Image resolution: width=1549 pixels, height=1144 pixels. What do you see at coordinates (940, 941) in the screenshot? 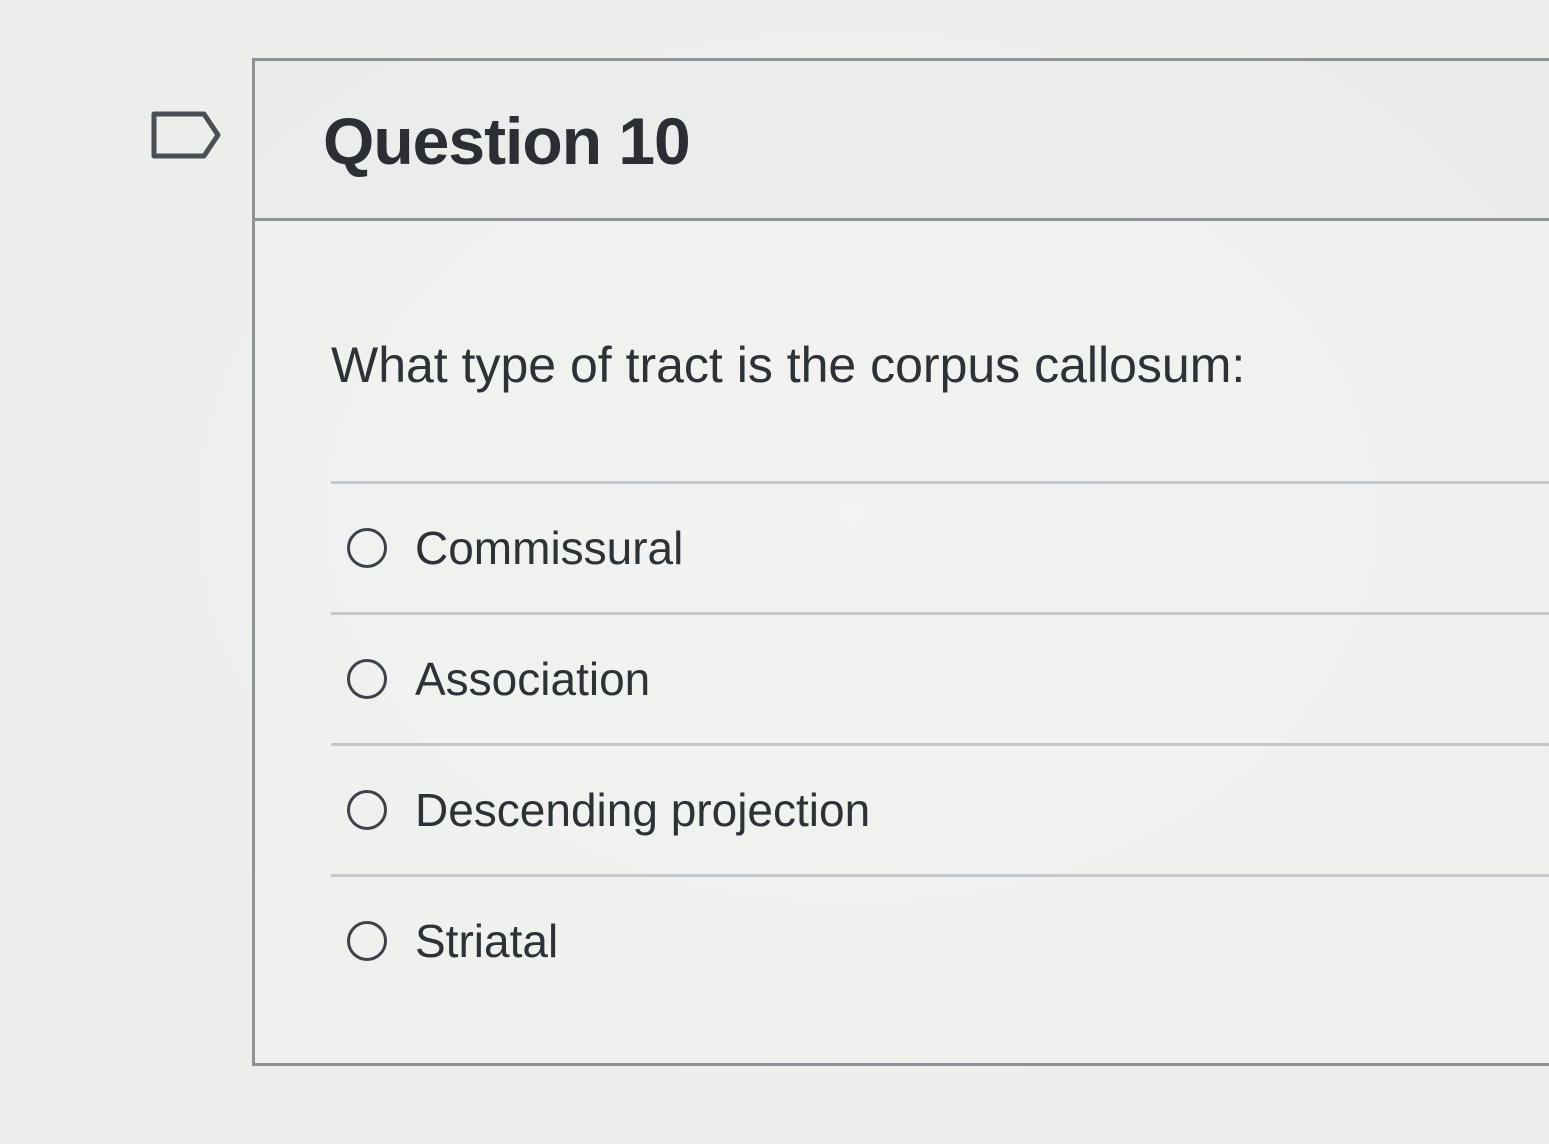
I see `answer-option-striatal: Striatal` at bounding box center [940, 941].